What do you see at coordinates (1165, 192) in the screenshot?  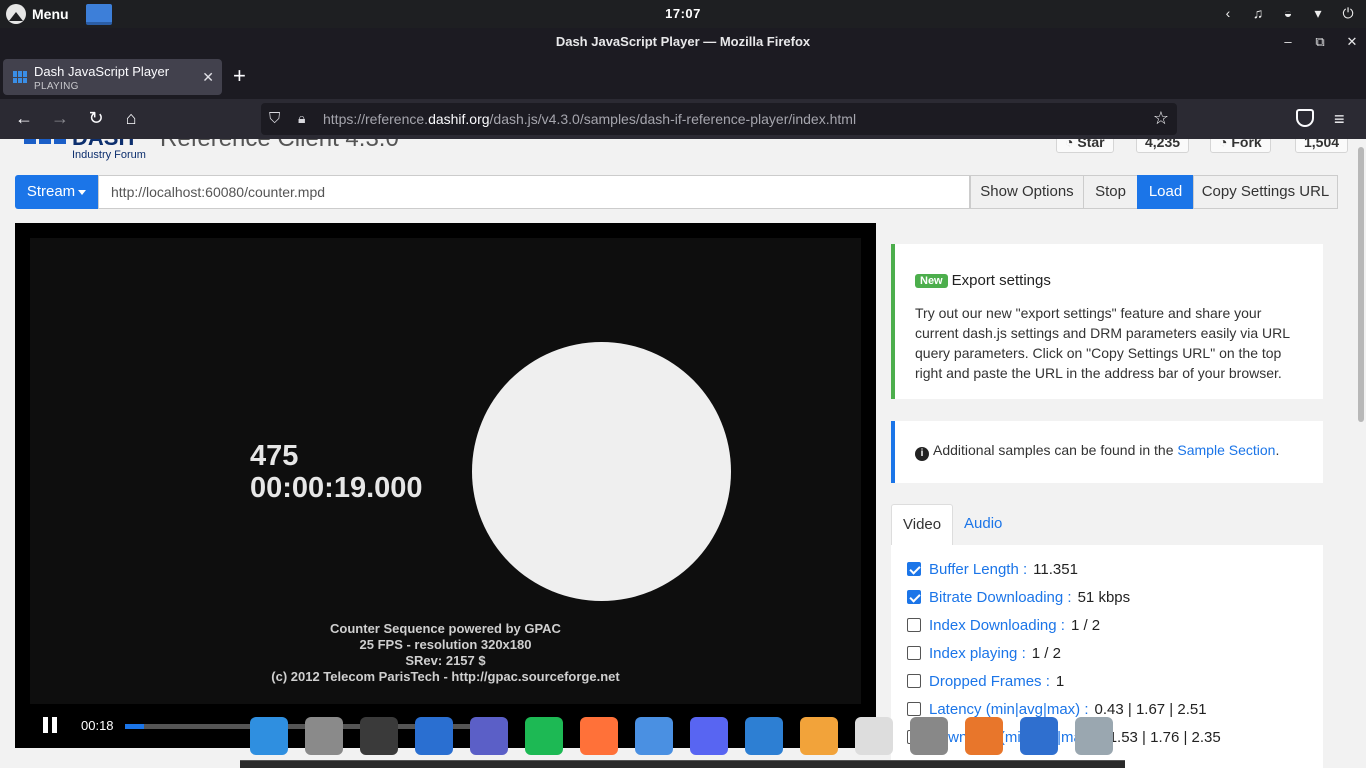 I see `load-button: Load` at bounding box center [1165, 192].